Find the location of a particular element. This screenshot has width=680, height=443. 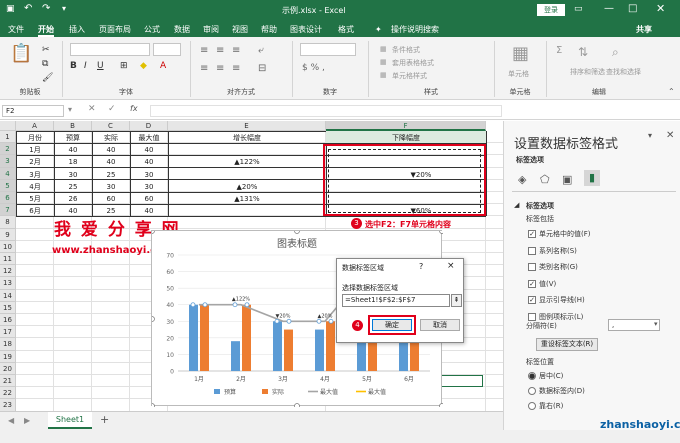

tab-chart-design: 图表设计 is located at coordinates (306, 30).